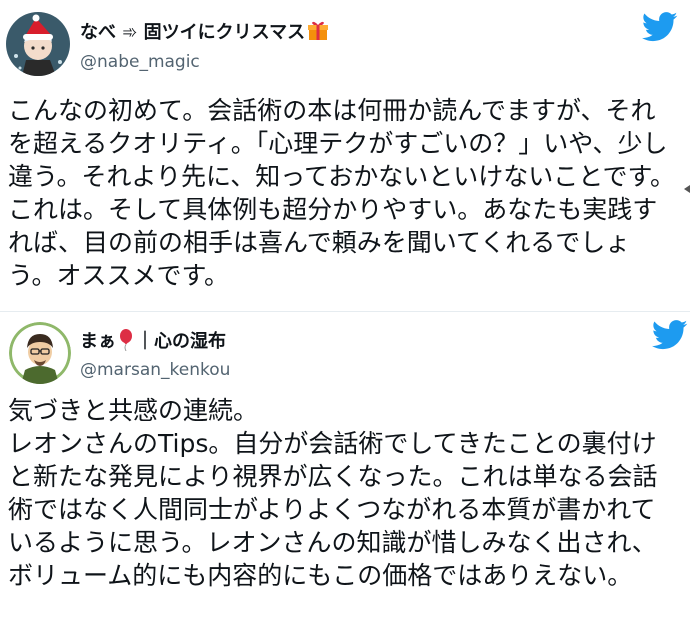 Image resolution: width=690 pixels, height=632 pixels. What do you see at coordinates (193, 32) in the screenshot?
I see `display-name-text: なべ ➾ 固ツイにクリスマス` at bounding box center [193, 32].